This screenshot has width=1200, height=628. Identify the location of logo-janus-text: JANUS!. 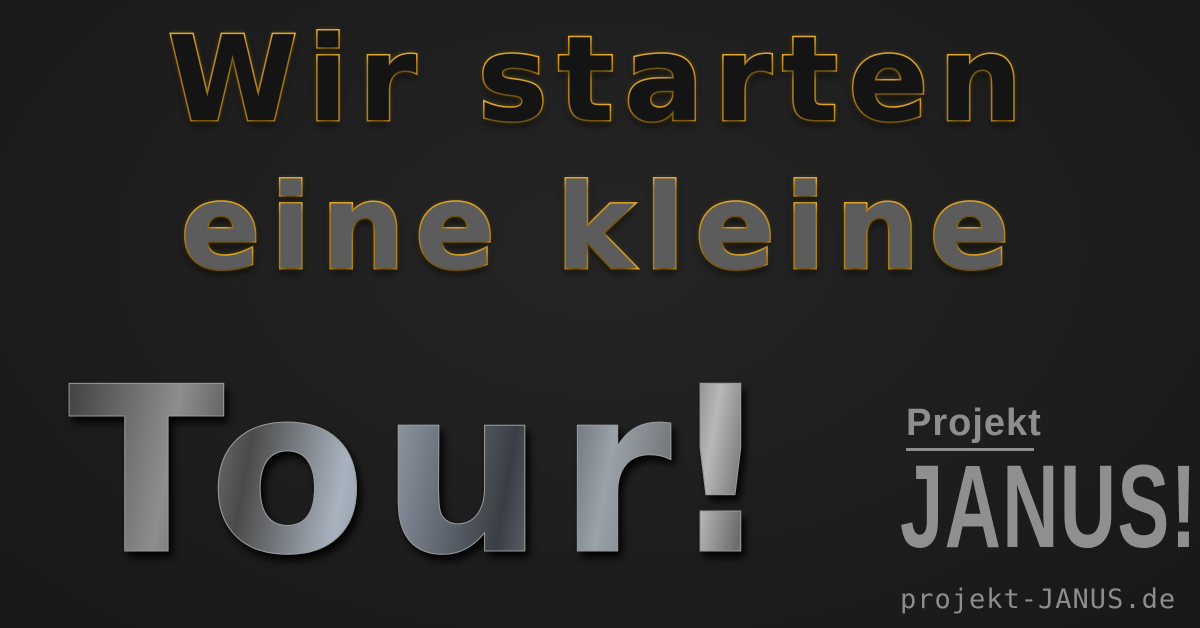
(1049, 507).